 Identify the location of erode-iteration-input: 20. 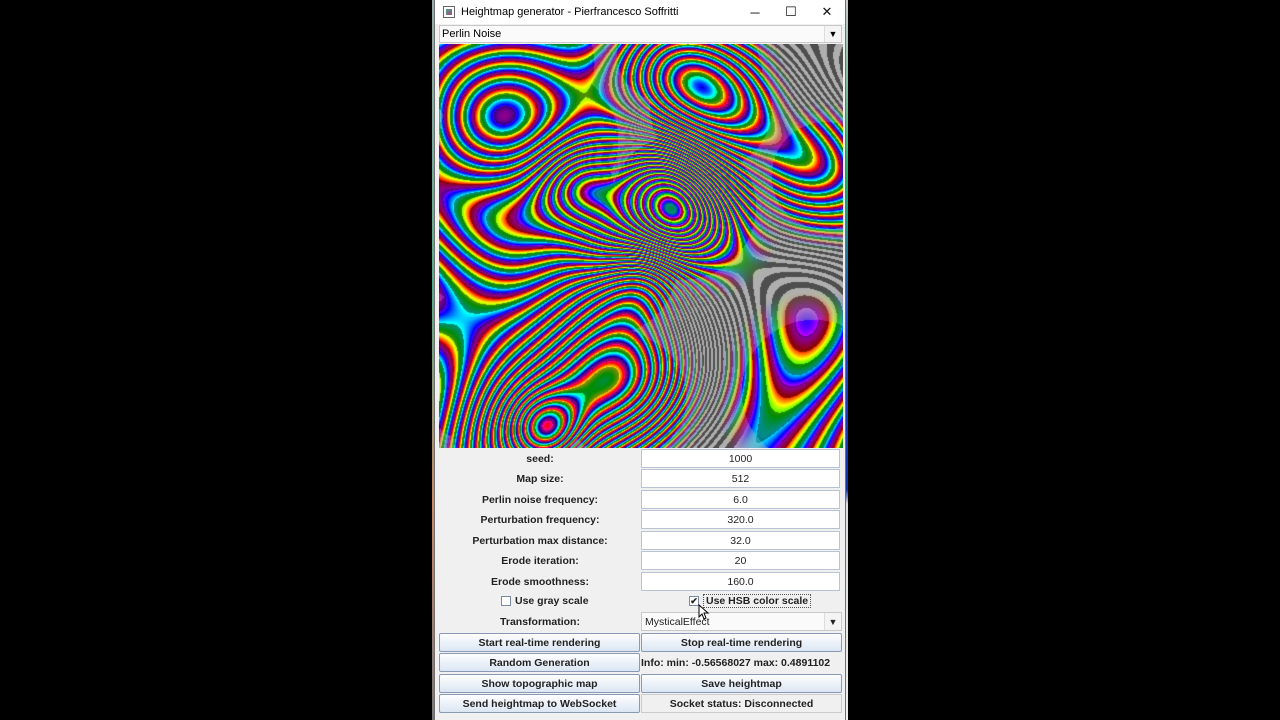
(740, 560).